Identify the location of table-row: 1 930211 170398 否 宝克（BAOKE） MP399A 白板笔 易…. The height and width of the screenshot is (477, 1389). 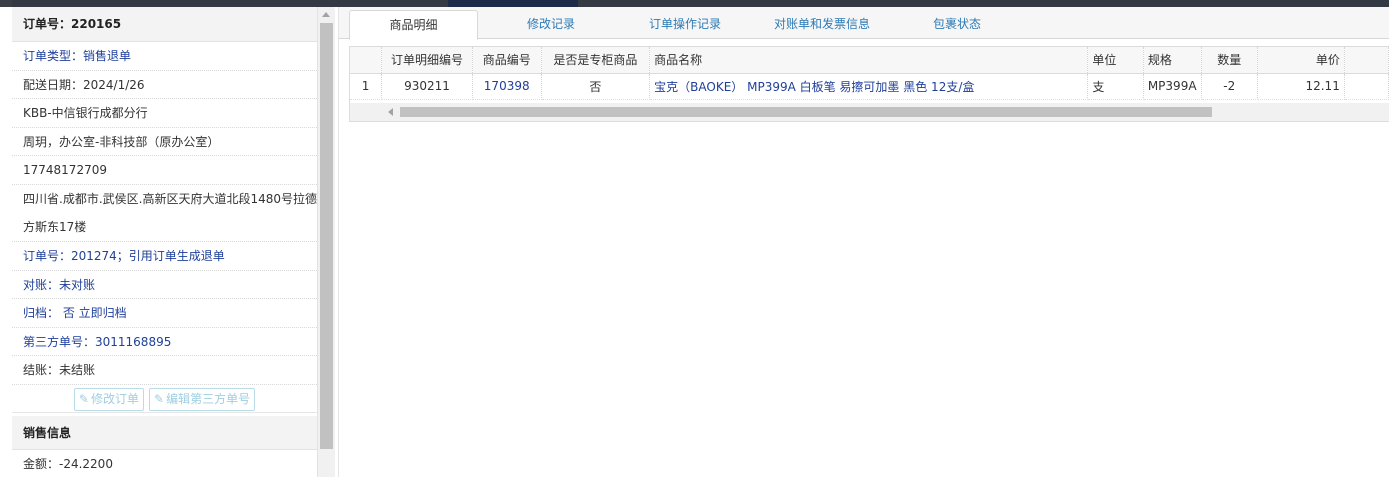
(869, 86).